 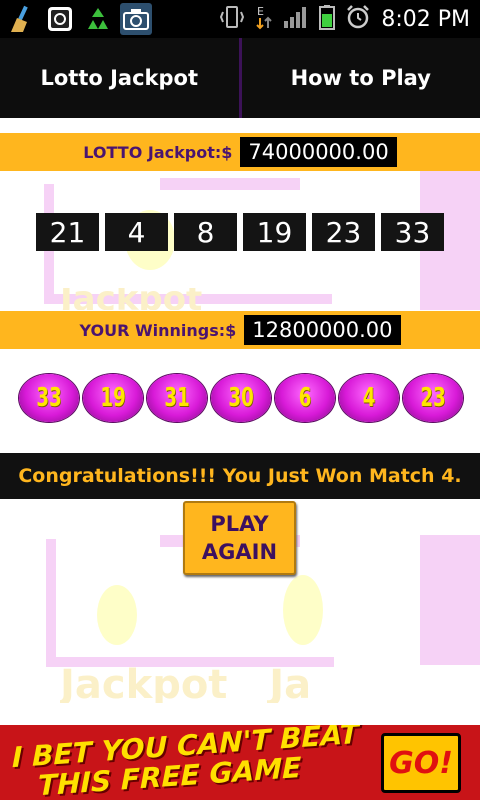 I want to click on play-again-line2: AGAIN, so click(x=239, y=552).